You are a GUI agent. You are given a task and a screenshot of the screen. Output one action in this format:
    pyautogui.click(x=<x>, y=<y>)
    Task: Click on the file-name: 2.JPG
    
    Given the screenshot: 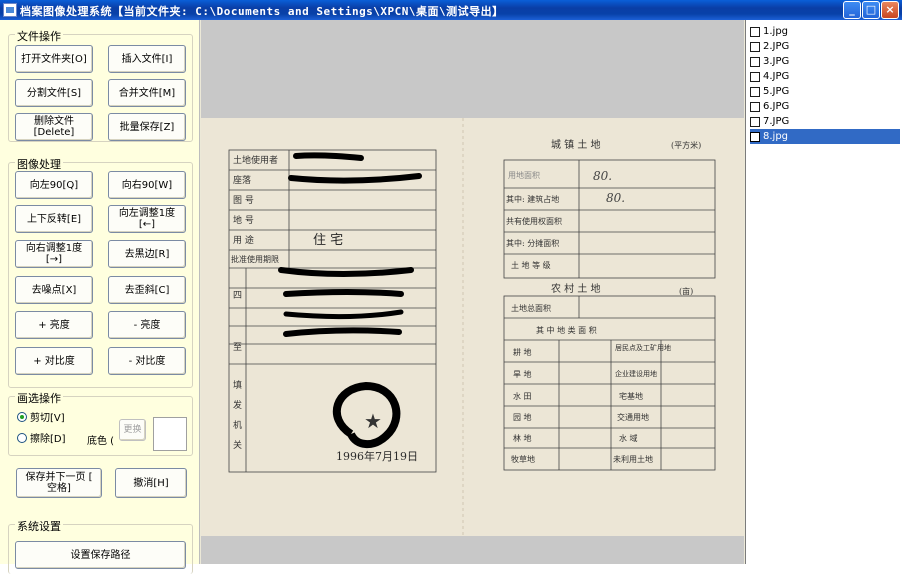 What is the action you would take?
    pyautogui.click(x=776, y=46)
    